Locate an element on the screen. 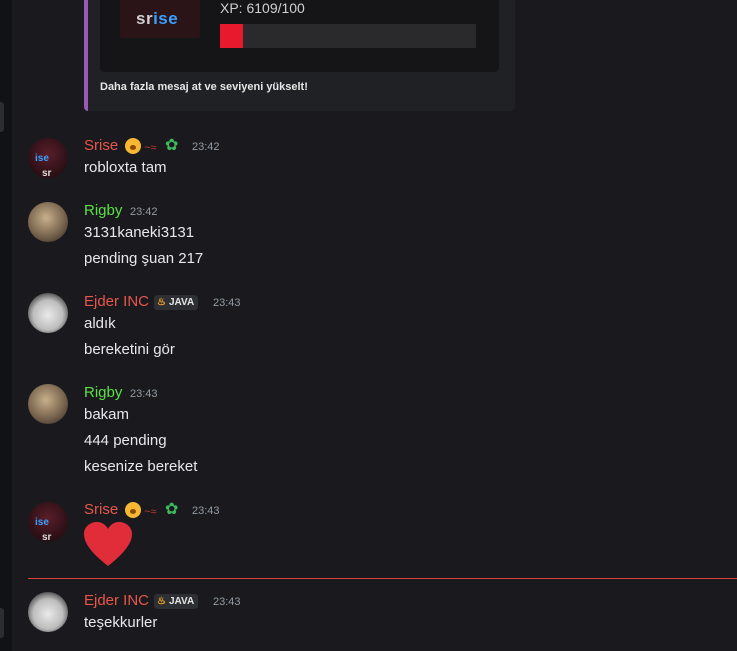 The image size is (737, 651). rank-logo: srise is located at coordinates (160, 19).